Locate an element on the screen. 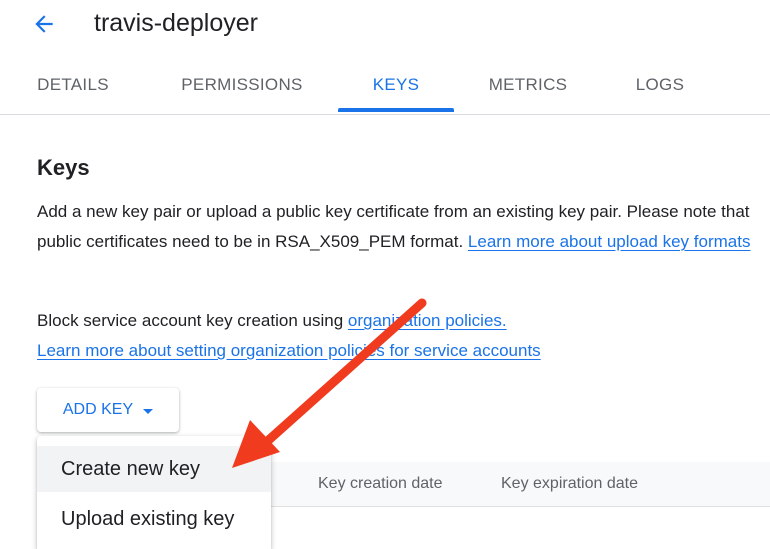 This screenshot has width=770, height=549. arrow-back-icon is located at coordinates (44, 24).